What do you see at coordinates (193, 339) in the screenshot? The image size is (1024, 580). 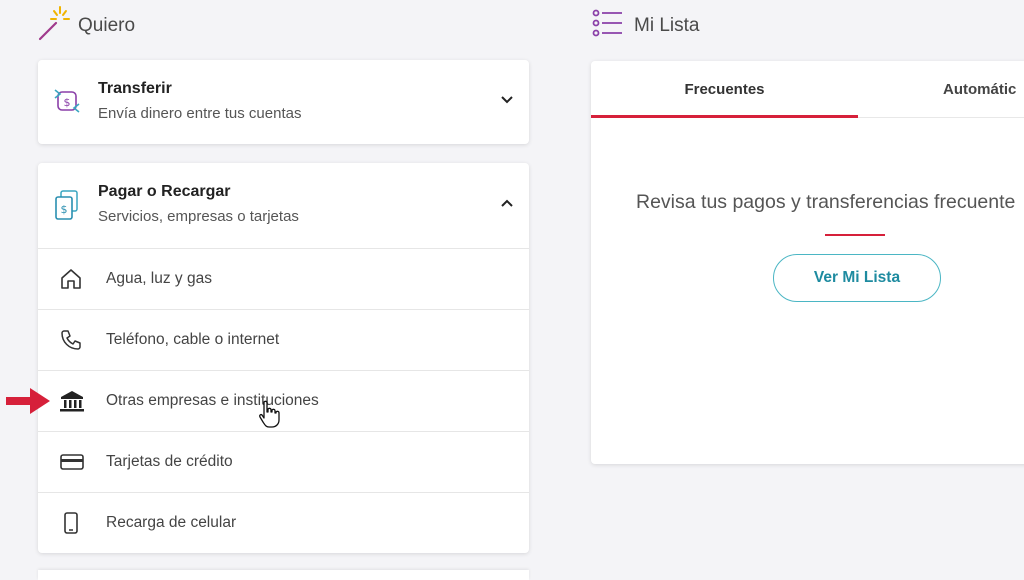 I see `option-label: Teléfono, cable o internet` at bounding box center [193, 339].